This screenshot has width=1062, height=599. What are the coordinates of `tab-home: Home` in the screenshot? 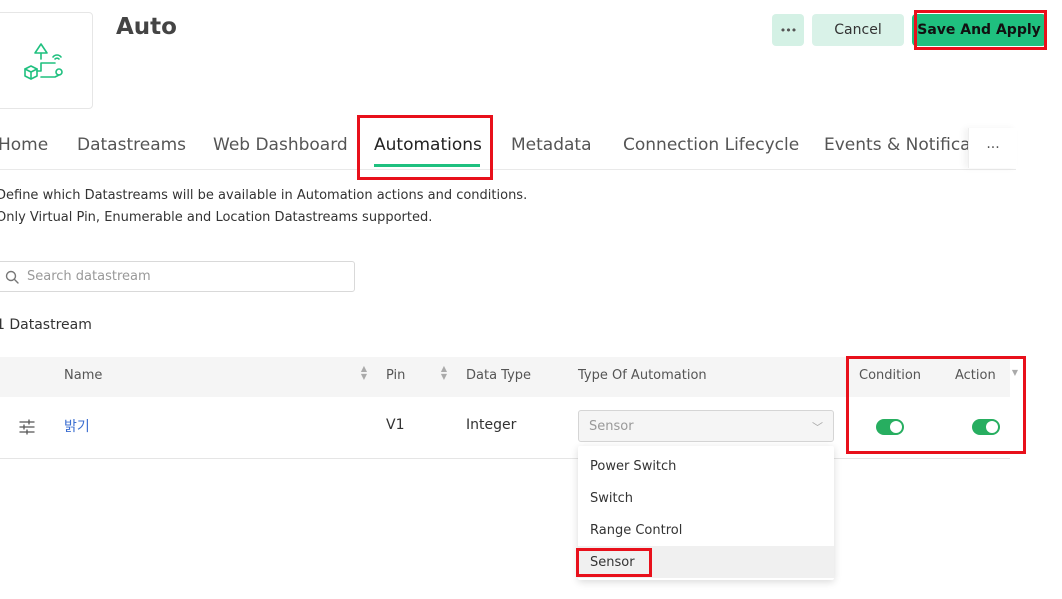 It's located at (24, 145).